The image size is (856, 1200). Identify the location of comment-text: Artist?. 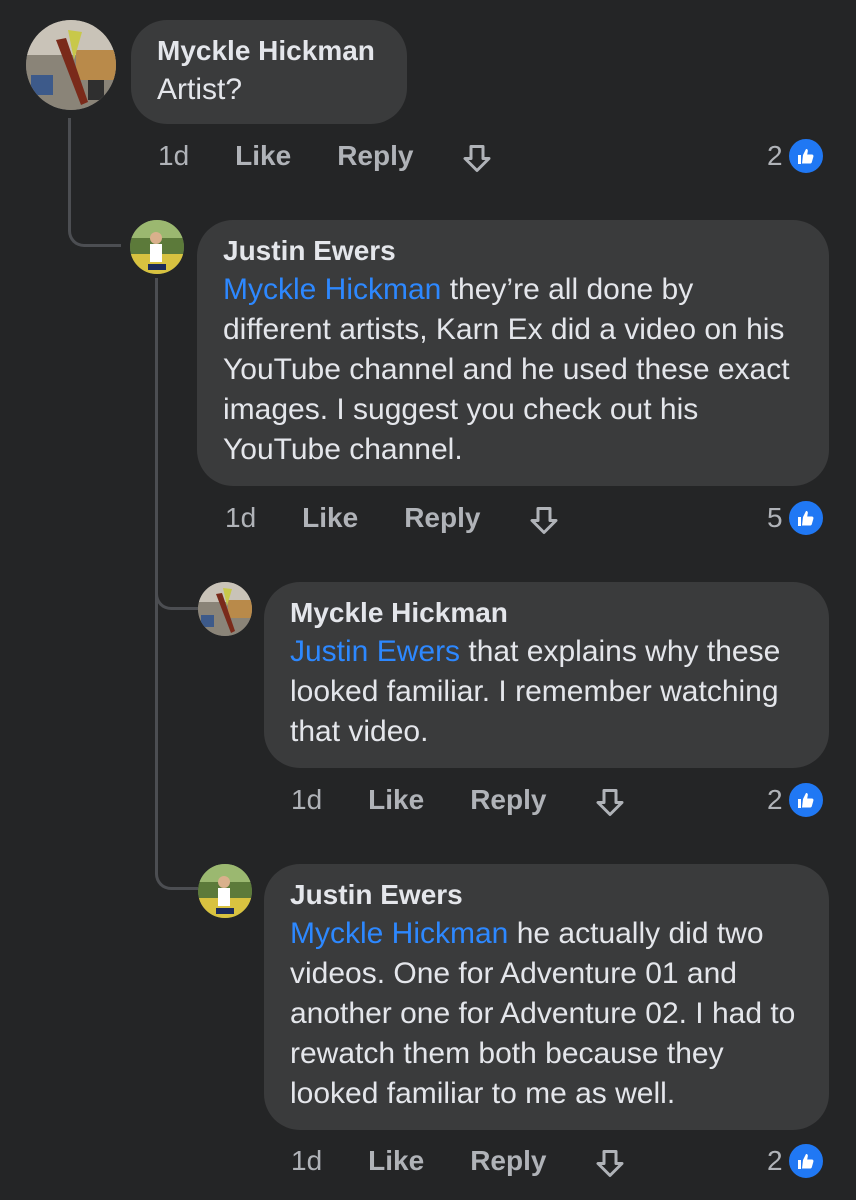
(269, 90).